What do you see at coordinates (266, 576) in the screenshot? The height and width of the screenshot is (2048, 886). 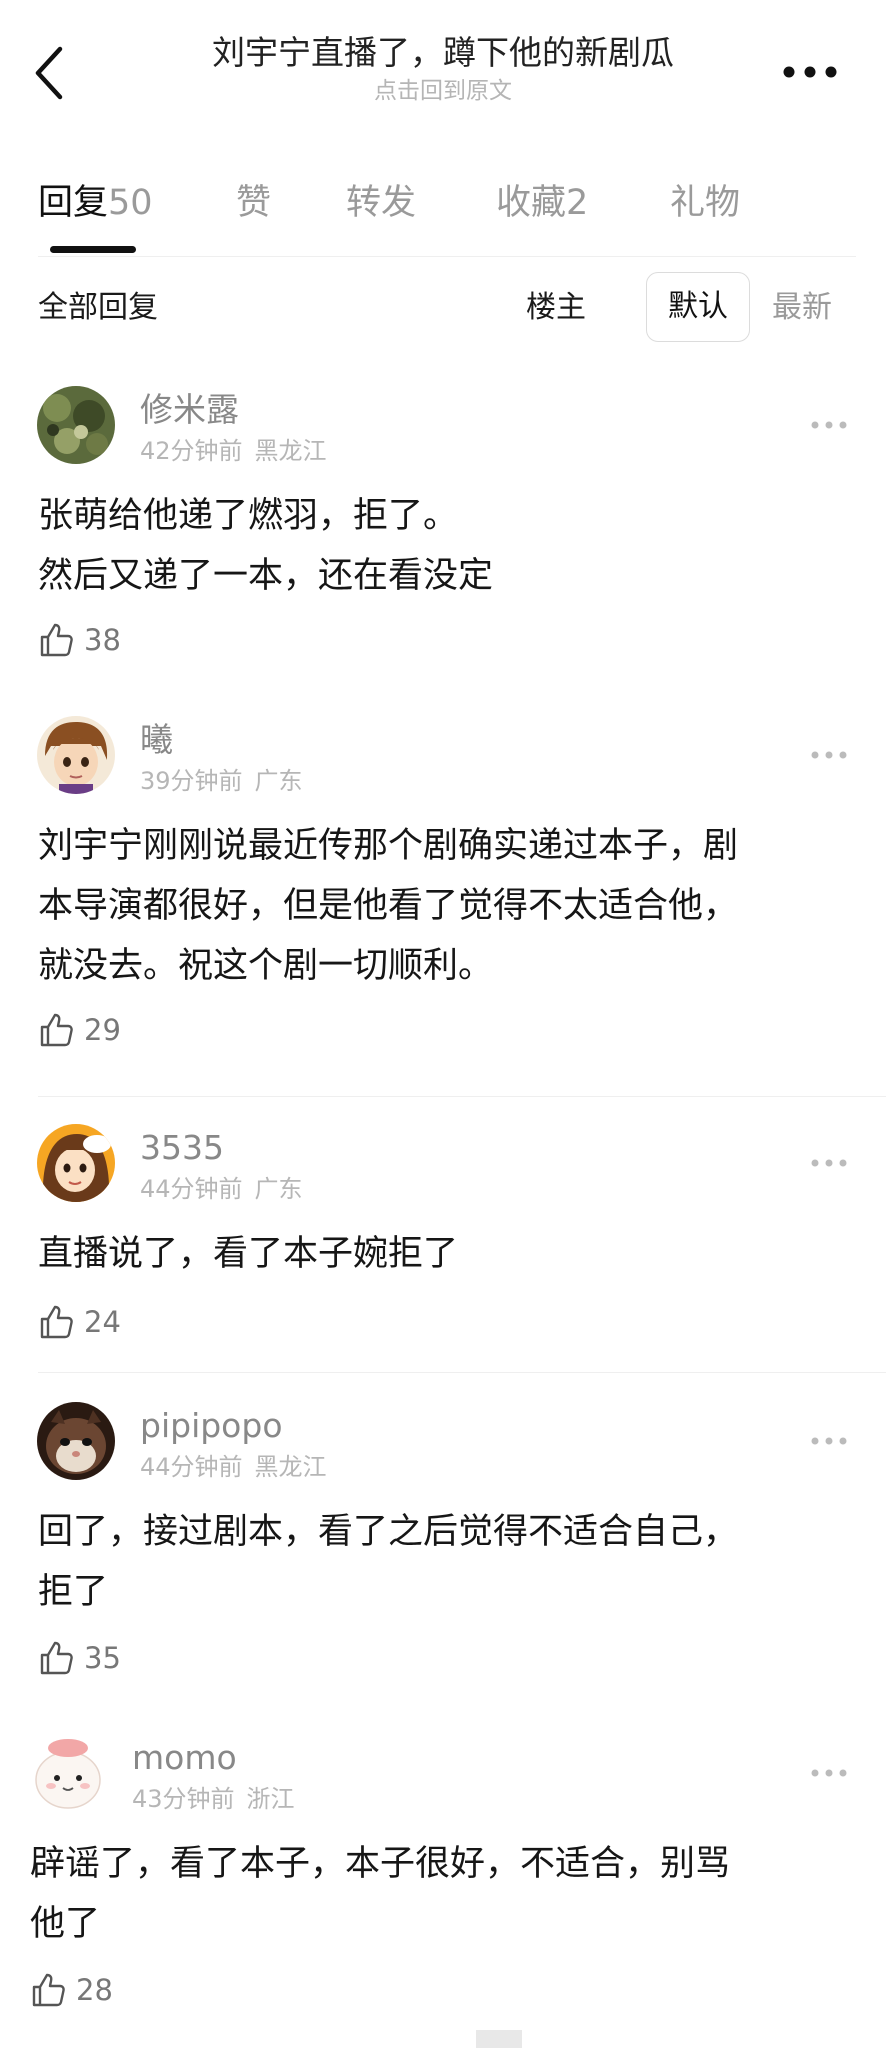 I see `comment-line: 然后又递了一本，还在看没定` at bounding box center [266, 576].